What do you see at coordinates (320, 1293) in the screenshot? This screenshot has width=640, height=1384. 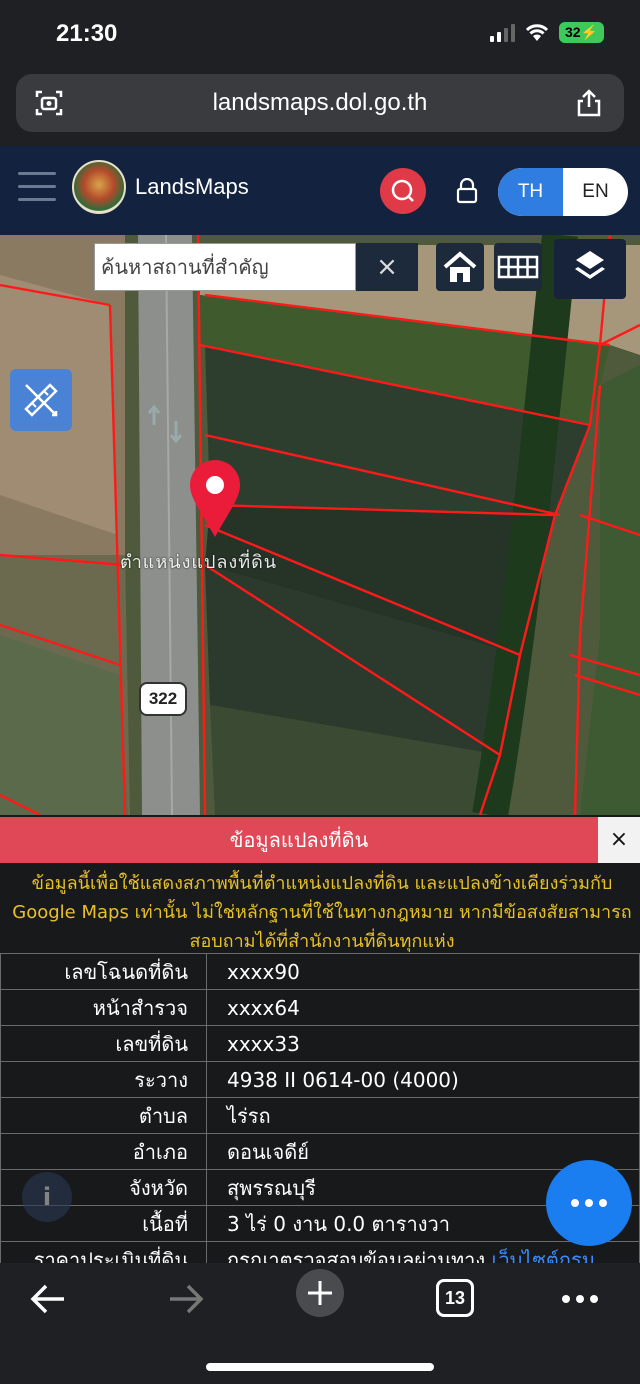 I see `new-tab-plus-icon` at bounding box center [320, 1293].